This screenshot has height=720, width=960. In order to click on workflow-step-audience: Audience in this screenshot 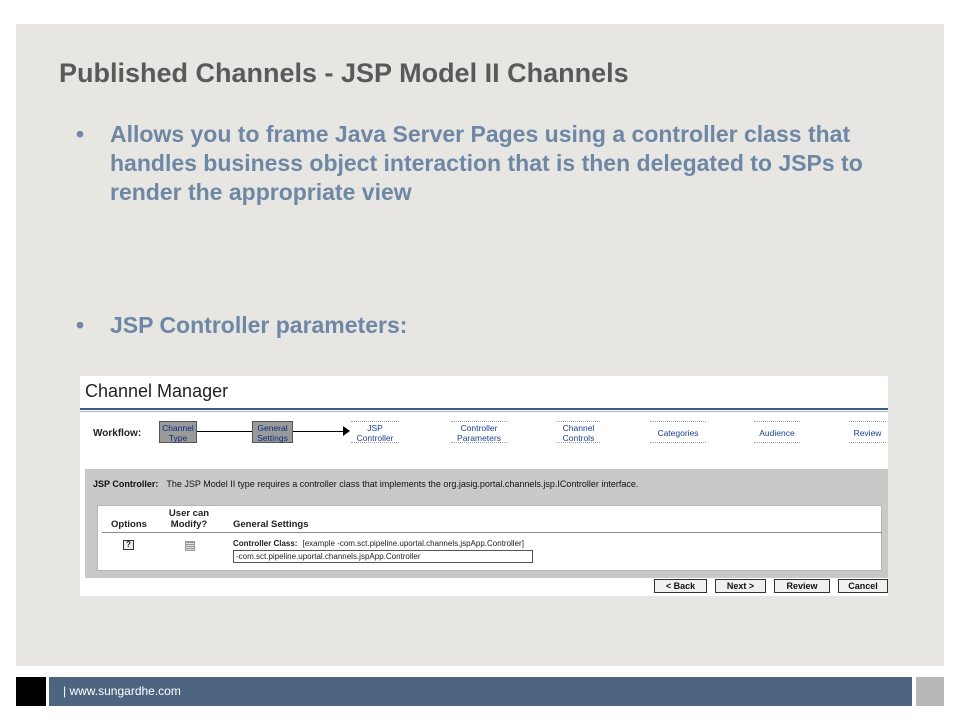, I will do `click(777, 432)`.